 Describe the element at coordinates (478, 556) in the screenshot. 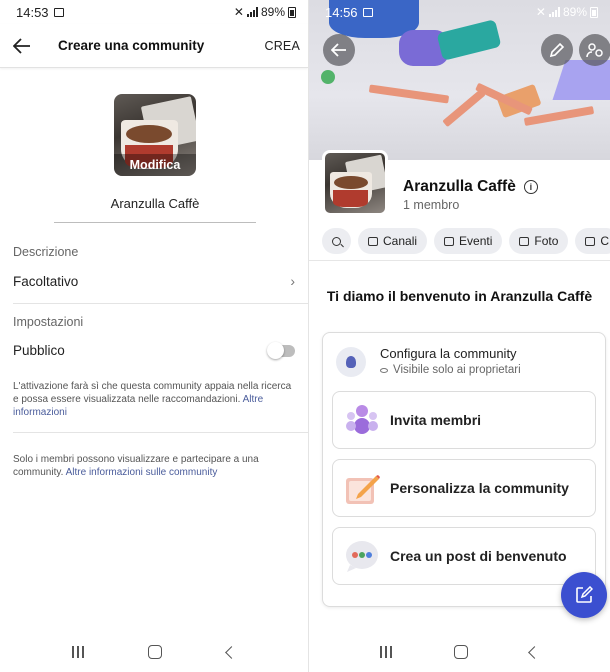

I see `welcome-post-label: Crea un post di benvenuto` at that location.